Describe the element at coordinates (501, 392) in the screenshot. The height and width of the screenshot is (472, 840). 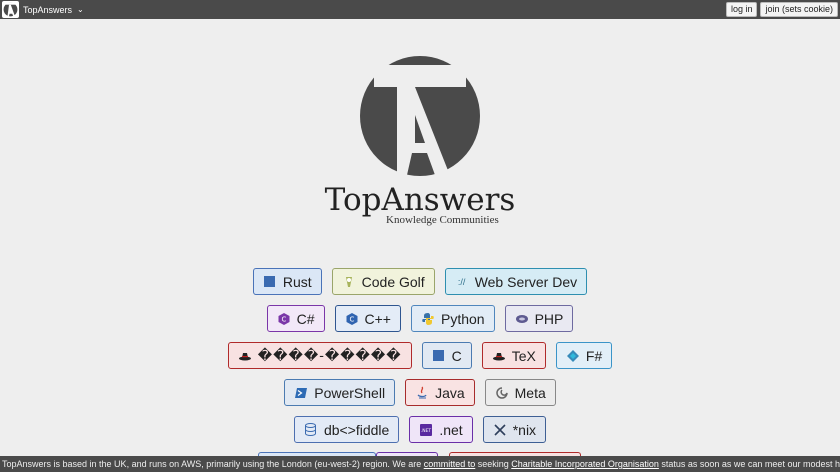
I see `meta-icon` at that location.